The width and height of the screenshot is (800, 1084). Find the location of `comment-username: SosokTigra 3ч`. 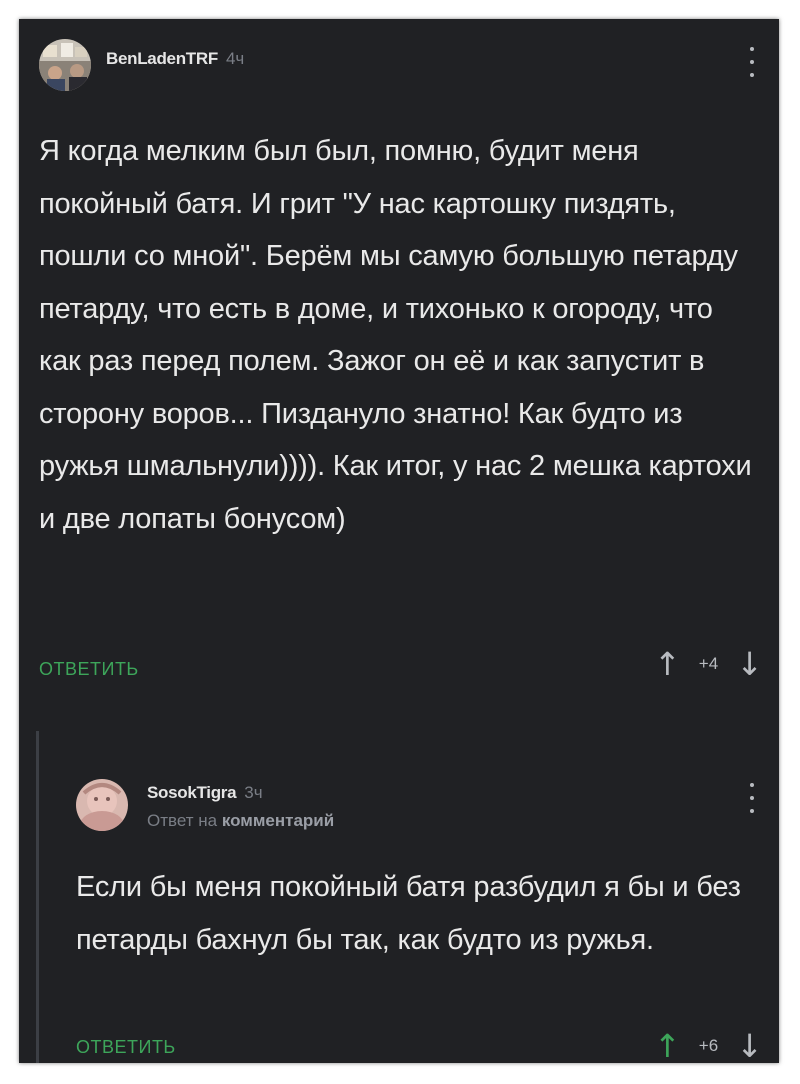

comment-username: SosokTigra 3ч is located at coordinates (205, 793).